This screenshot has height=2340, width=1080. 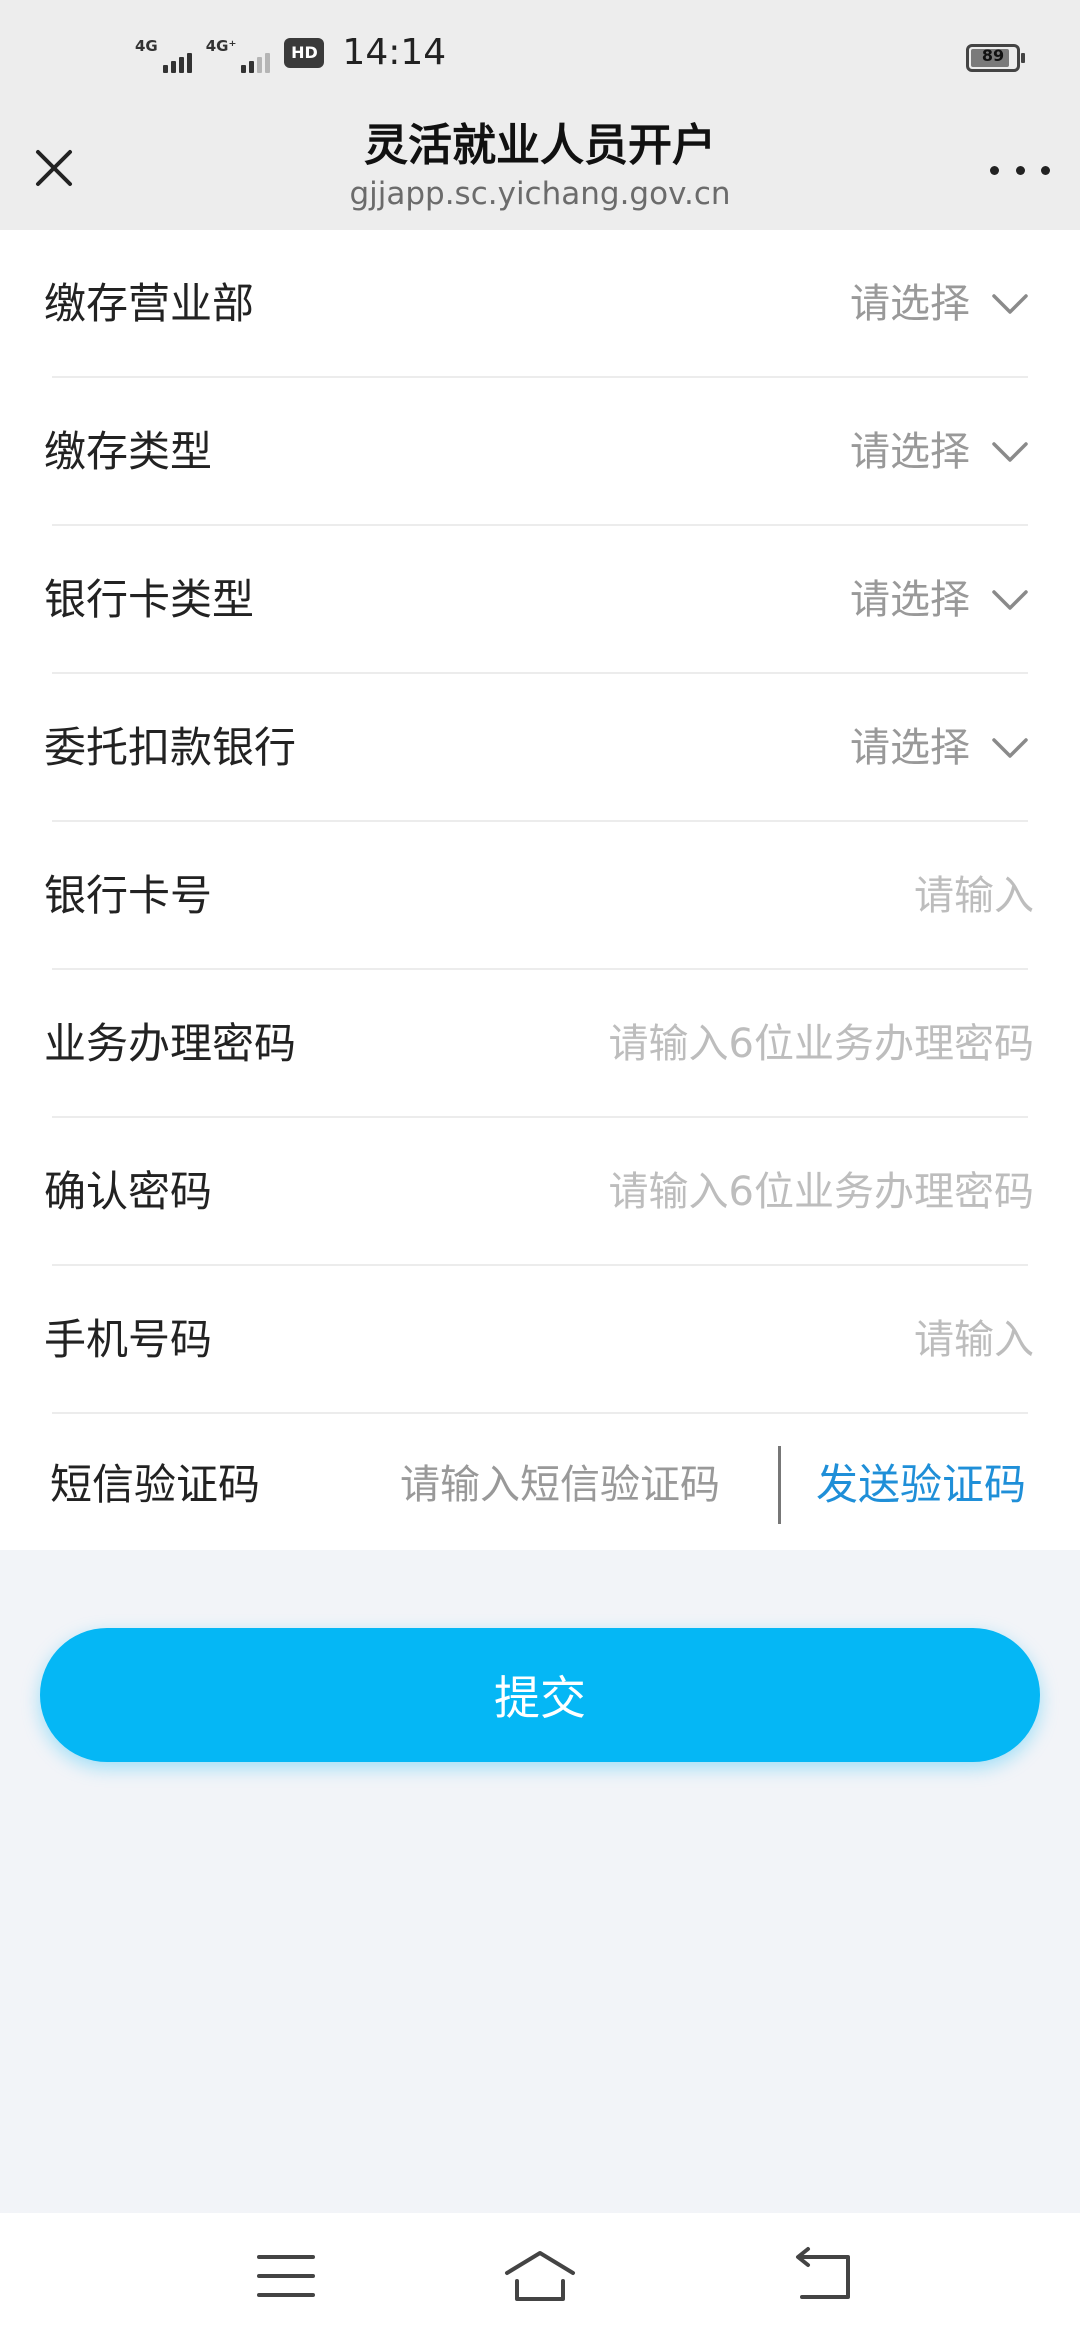 I want to click on battery-icon: 89, so click(x=995, y=58).